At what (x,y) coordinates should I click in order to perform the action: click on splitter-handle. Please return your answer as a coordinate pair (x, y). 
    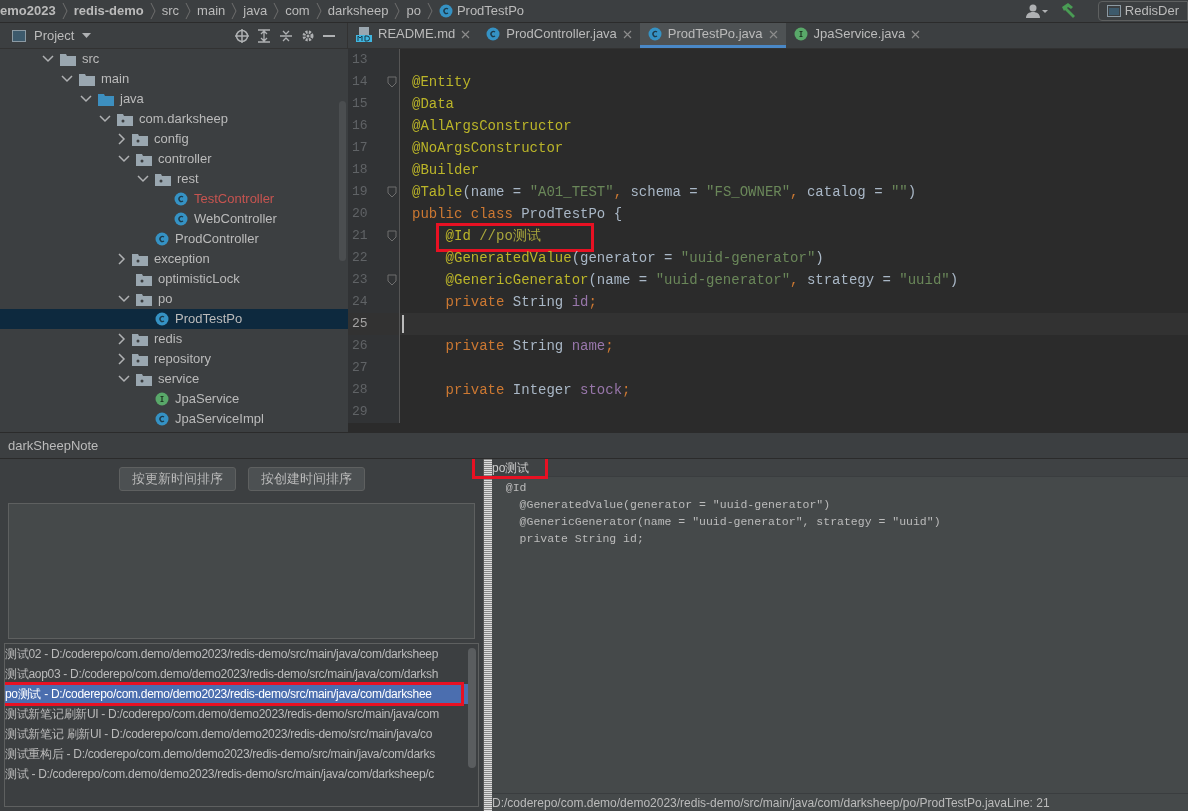
    Looking at the image, I should click on (488, 635).